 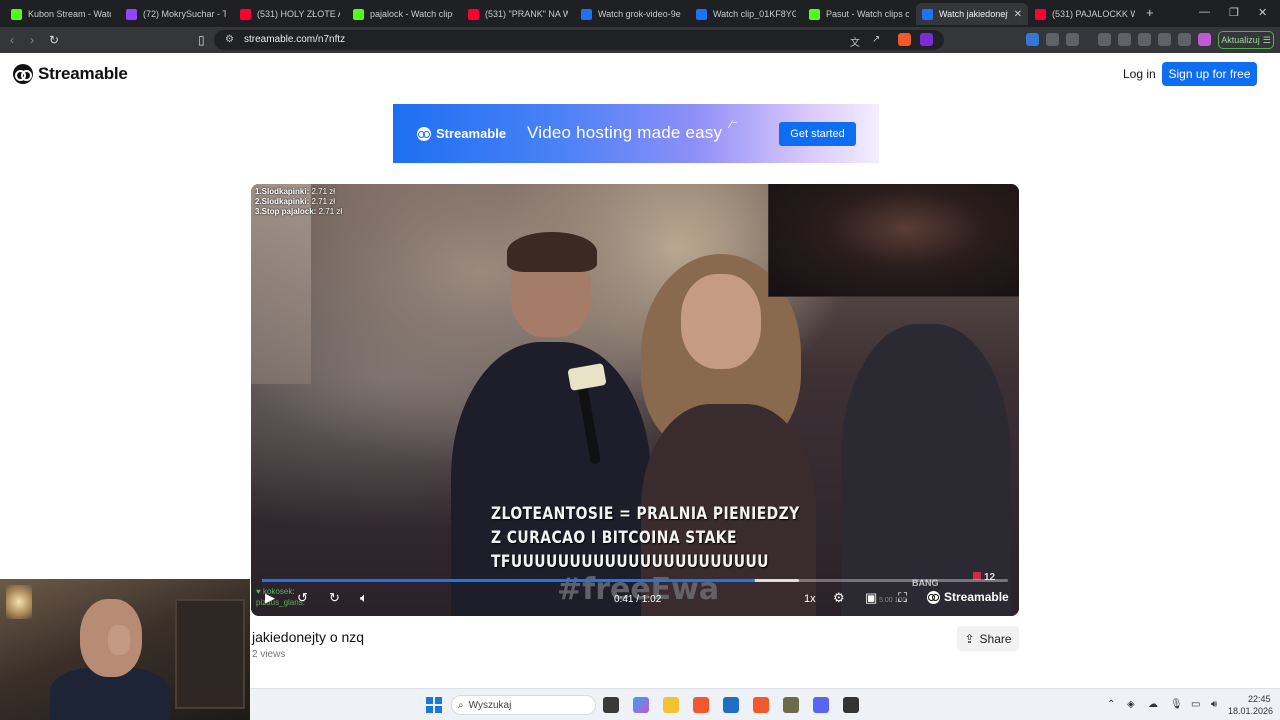 What do you see at coordinates (1262, 12) in the screenshot?
I see `close-window-icon: ✕` at bounding box center [1262, 12].